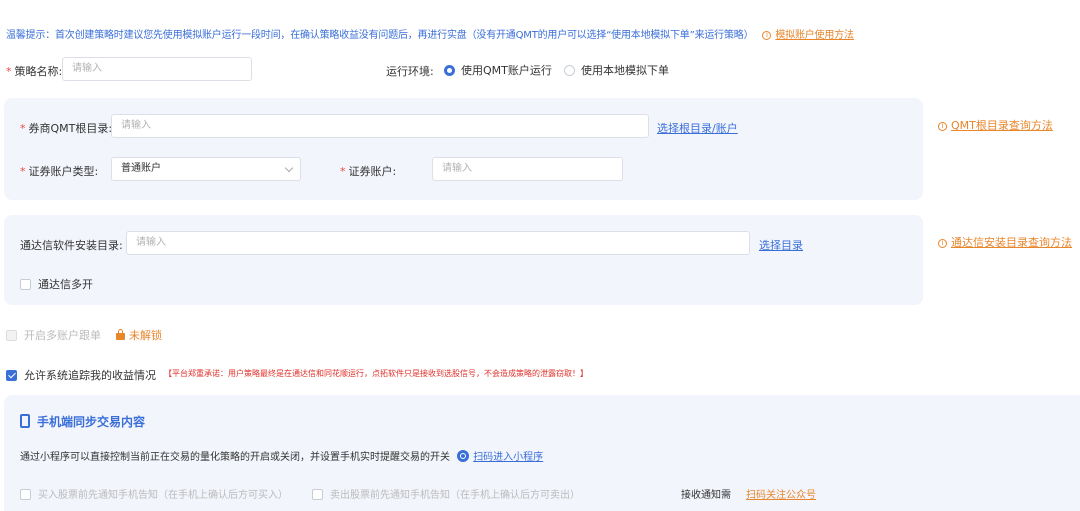  I want to click on sell-notify-label: 卖出股票前先通知手机告知（在手机上确认后方可卖出）, so click(455, 495).